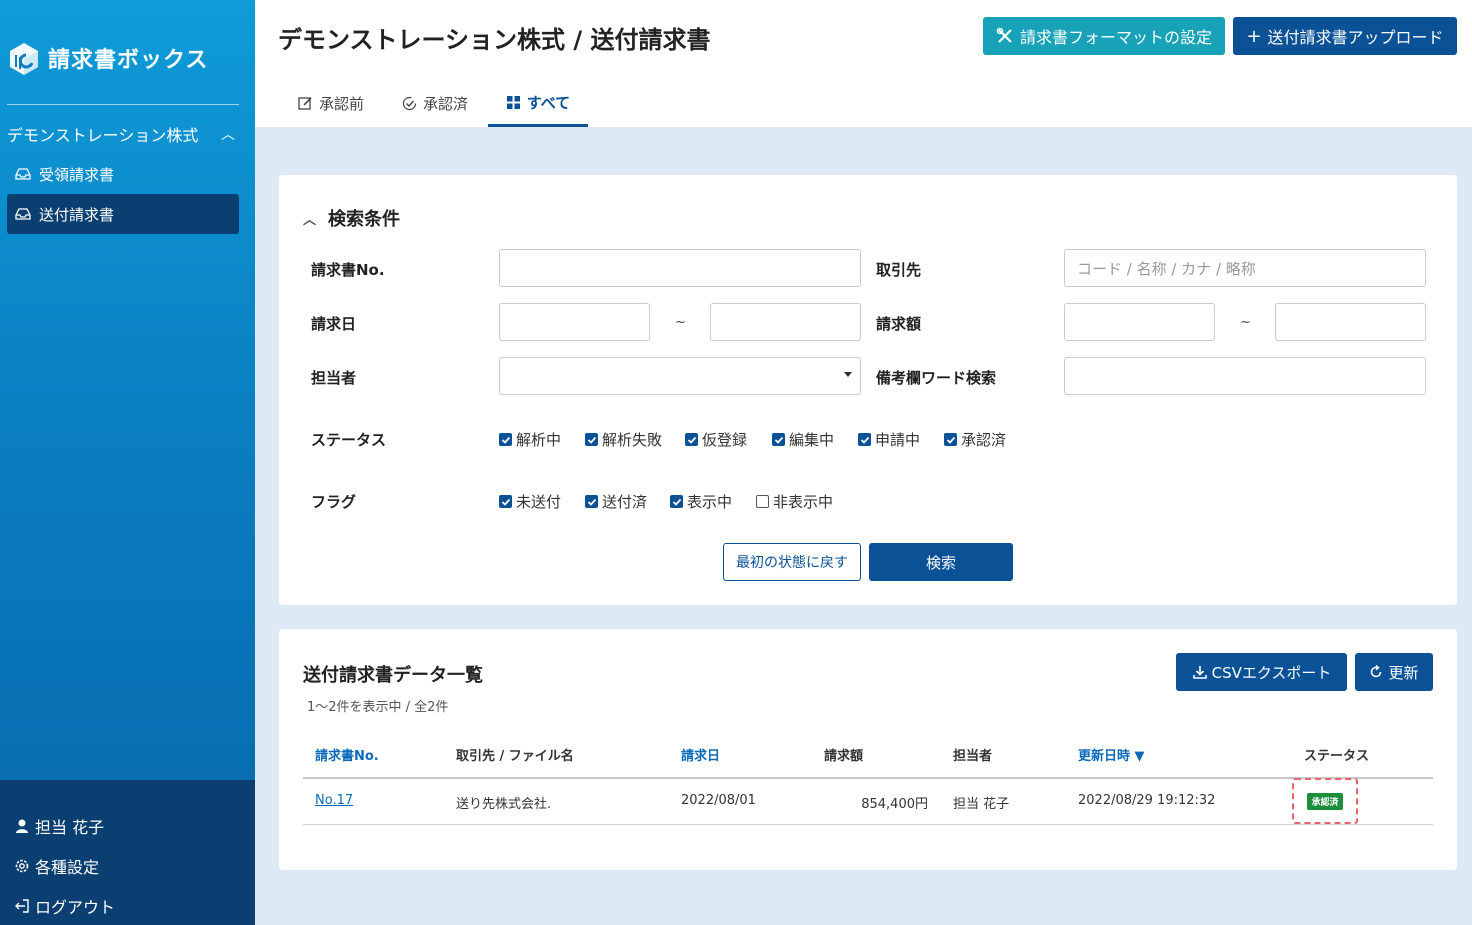 The height and width of the screenshot is (925, 1472). Describe the element at coordinates (1245, 268) in the screenshot. I see `partner-input: コード / 名称 / カナ / 略称` at that location.